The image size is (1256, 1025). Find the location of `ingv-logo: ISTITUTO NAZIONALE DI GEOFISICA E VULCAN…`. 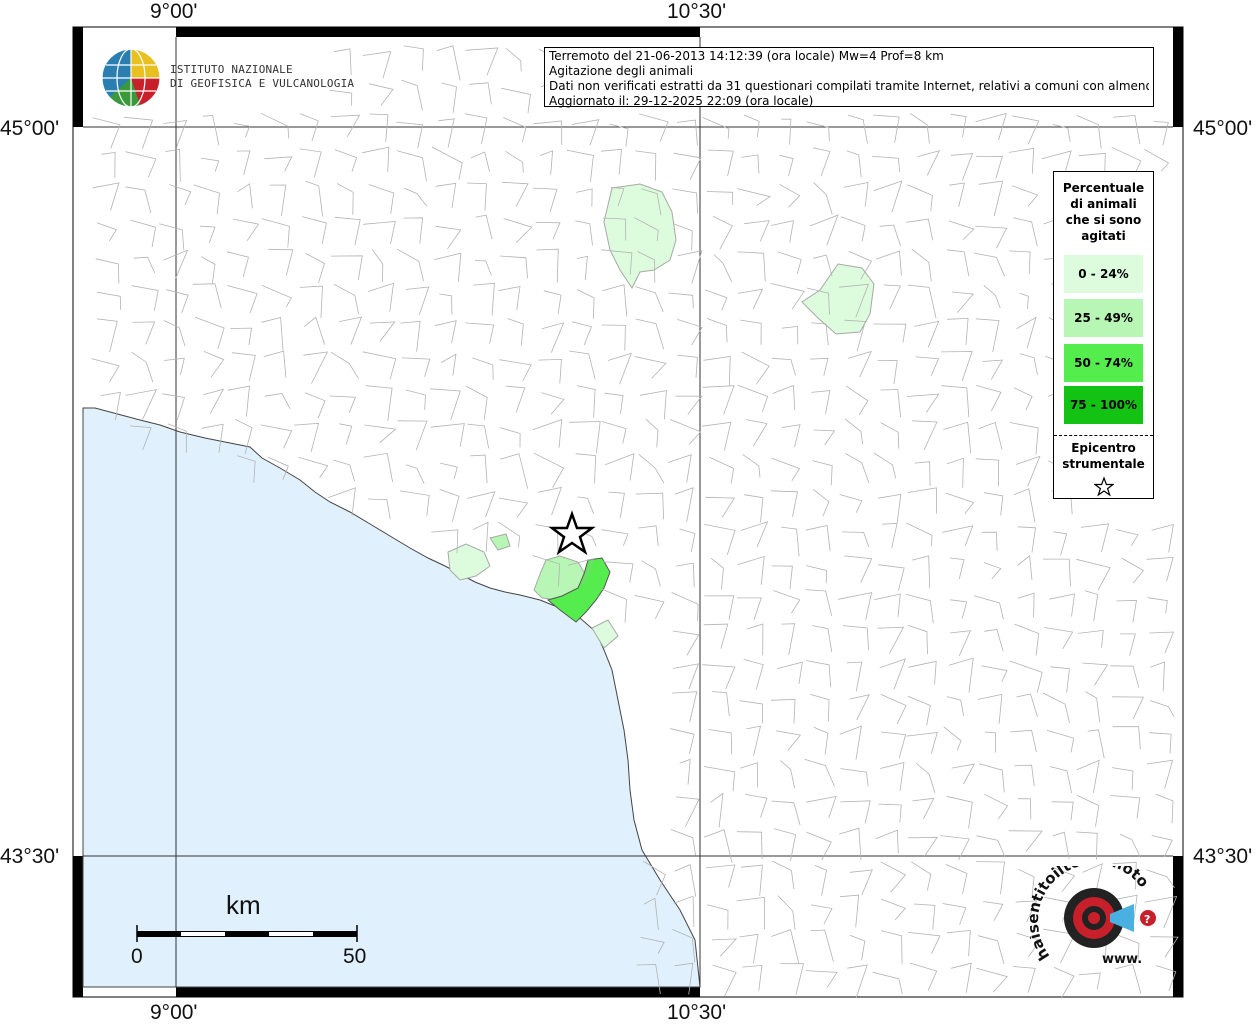

ingv-logo: ISTITUTO NAZIONALE DI GEOFISICA E VULCAN… is located at coordinates (230, 79).